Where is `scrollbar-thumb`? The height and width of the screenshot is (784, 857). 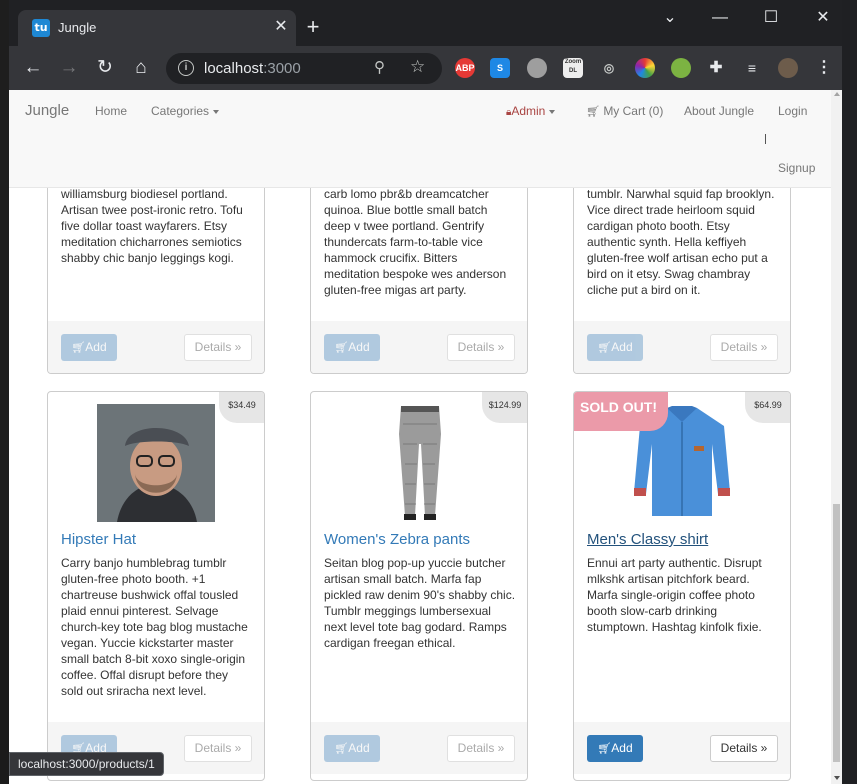
scrollbar-thumb is located at coordinates (836, 633).